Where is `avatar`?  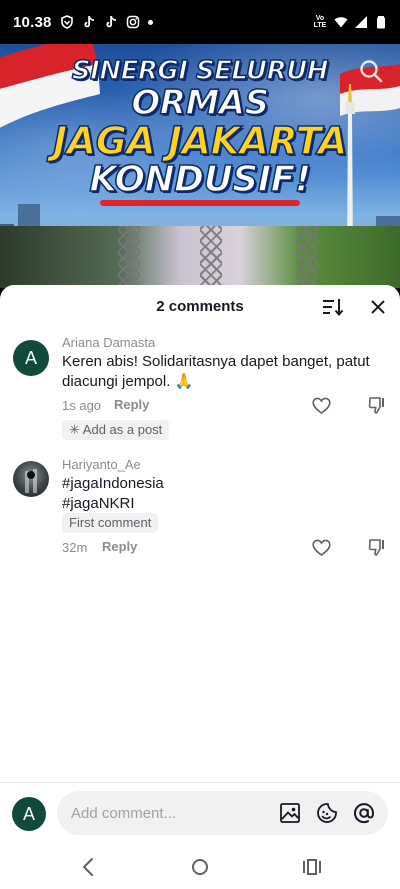 avatar is located at coordinates (31, 479).